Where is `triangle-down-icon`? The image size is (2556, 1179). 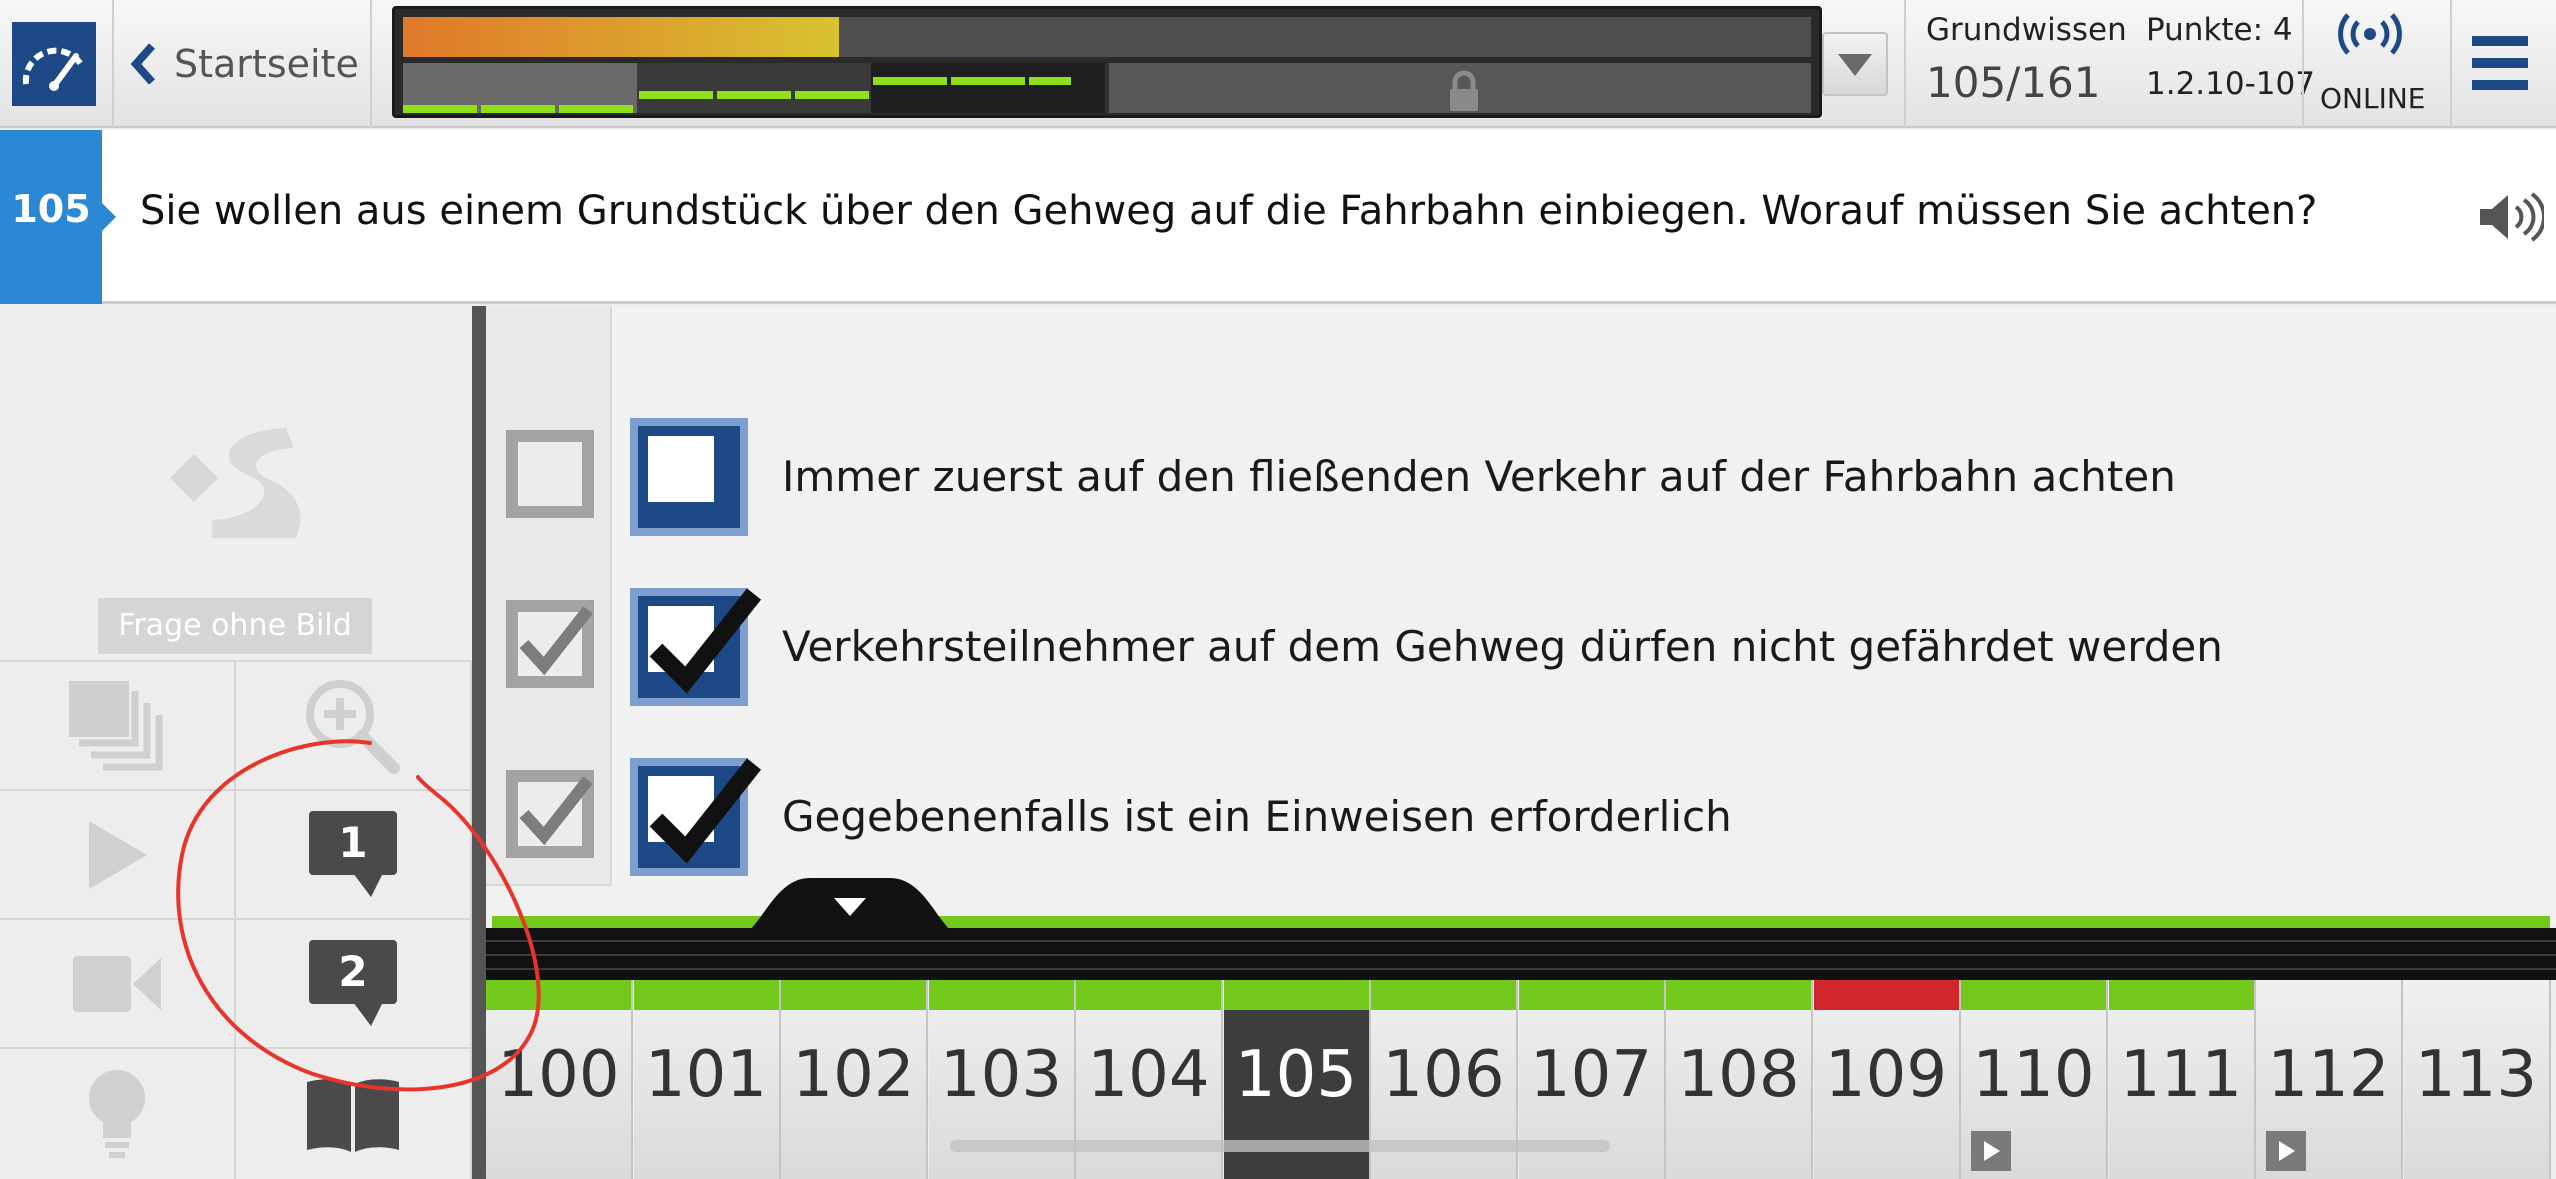 triangle-down-icon is located at coordinates (1855, 65).